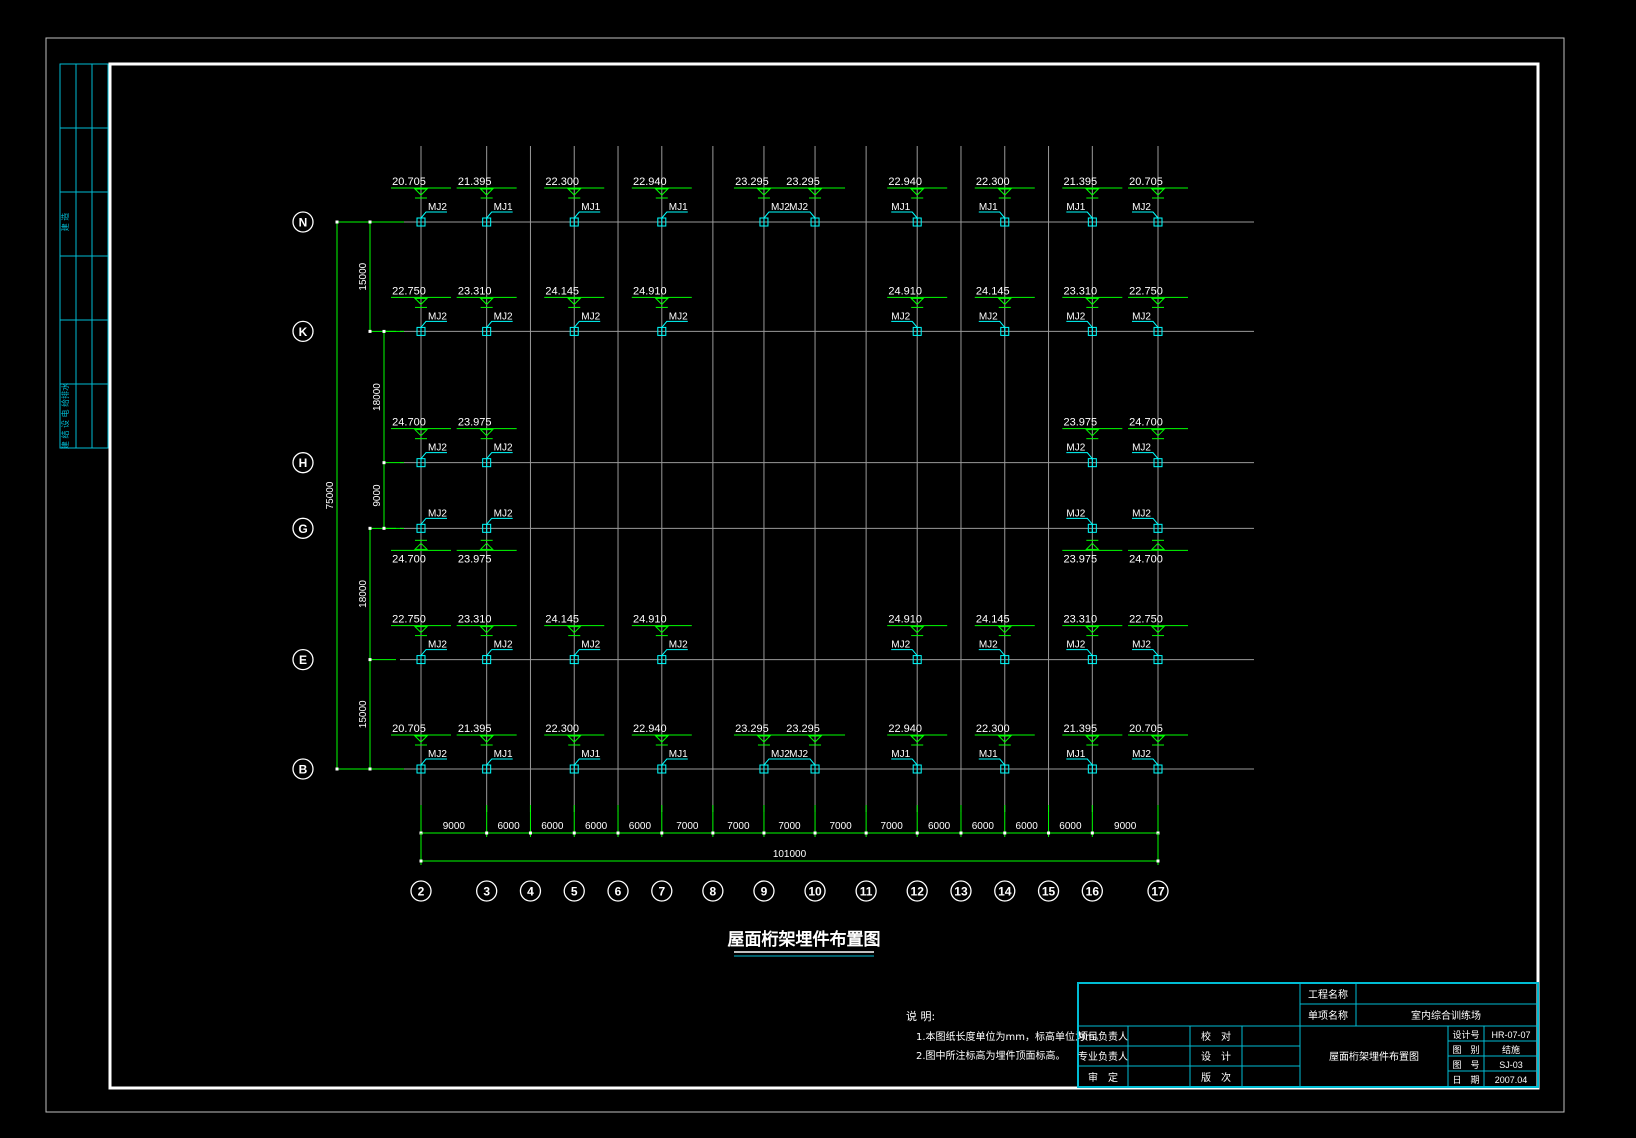 The image size is (1636, 1138). I want to click on dim-label-x-13: 6000, so click(1070, 826).